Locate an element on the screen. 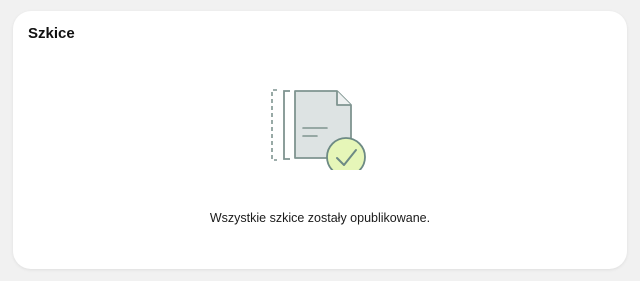 This screenshot has height=281, width=640. empty-state-message: Wszystkie szkice zostały opublikowane. is located at coordinates (320, 218).